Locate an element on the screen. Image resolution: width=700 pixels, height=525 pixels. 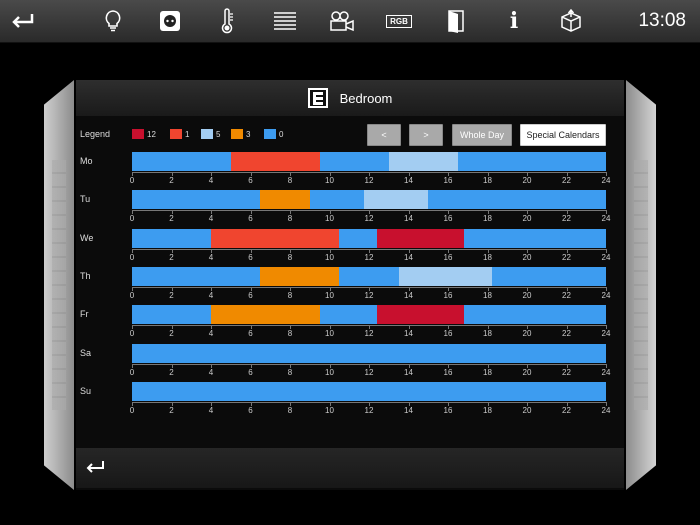
day-schedule-bar-th is located at coordinates (369, 276).